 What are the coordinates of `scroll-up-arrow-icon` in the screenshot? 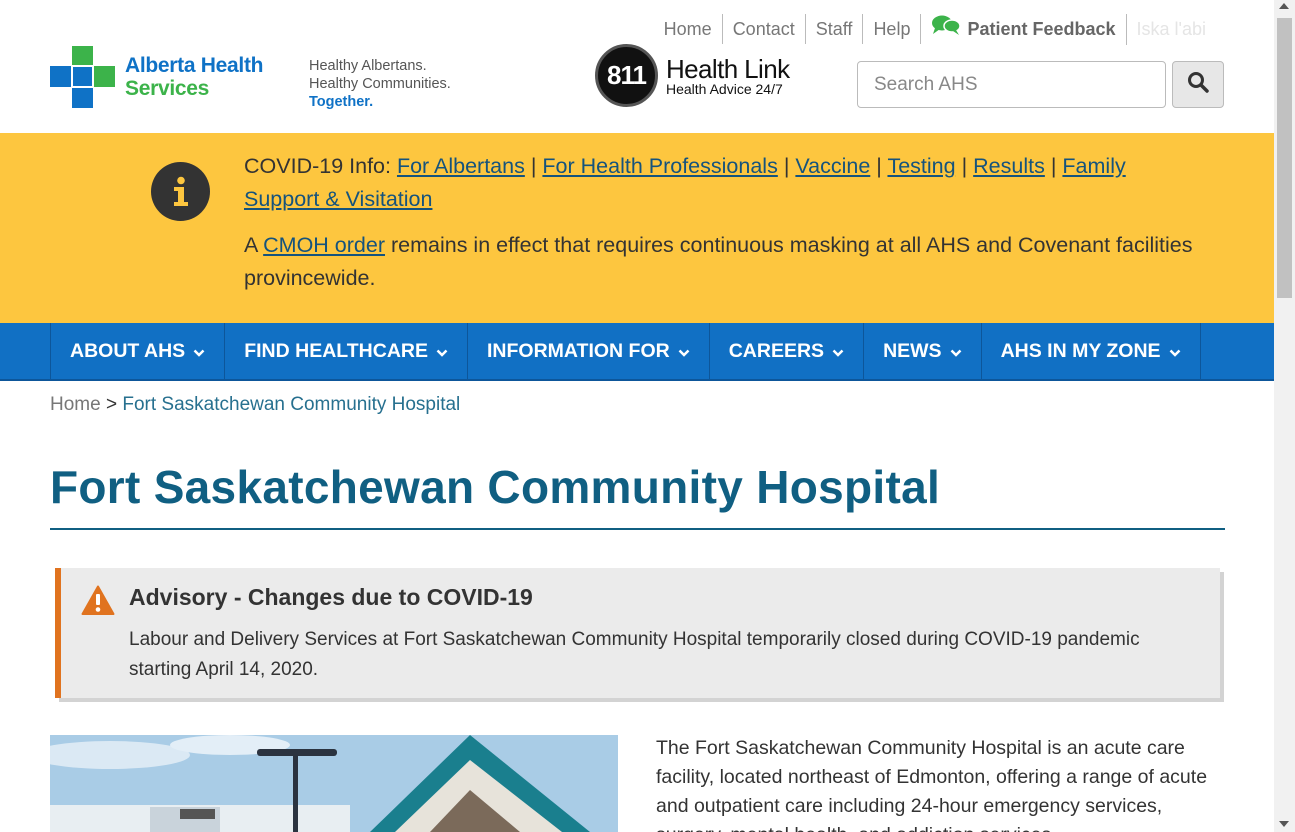 It's located at (1284, 6).